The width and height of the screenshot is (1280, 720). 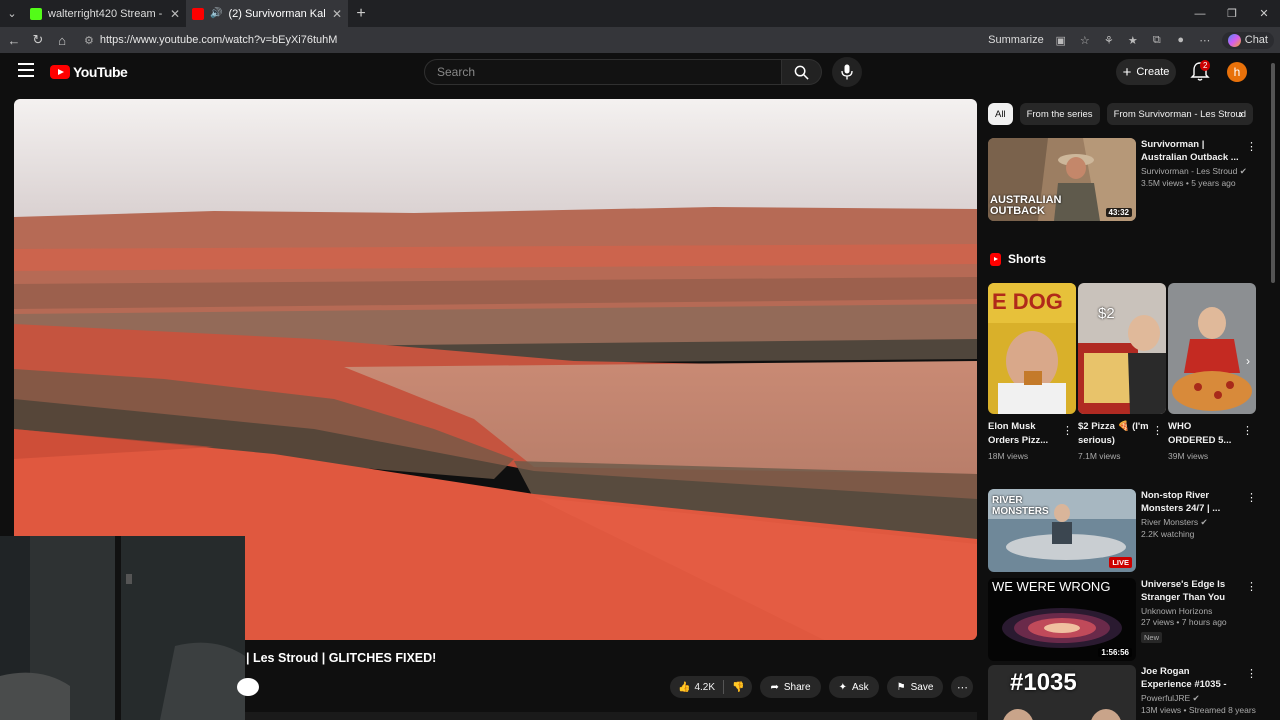 What do you see at coordinates (1085, 40) in the screenshot?
I see `favorite-star-icon: ☆` at bounding box center [1085, 40].